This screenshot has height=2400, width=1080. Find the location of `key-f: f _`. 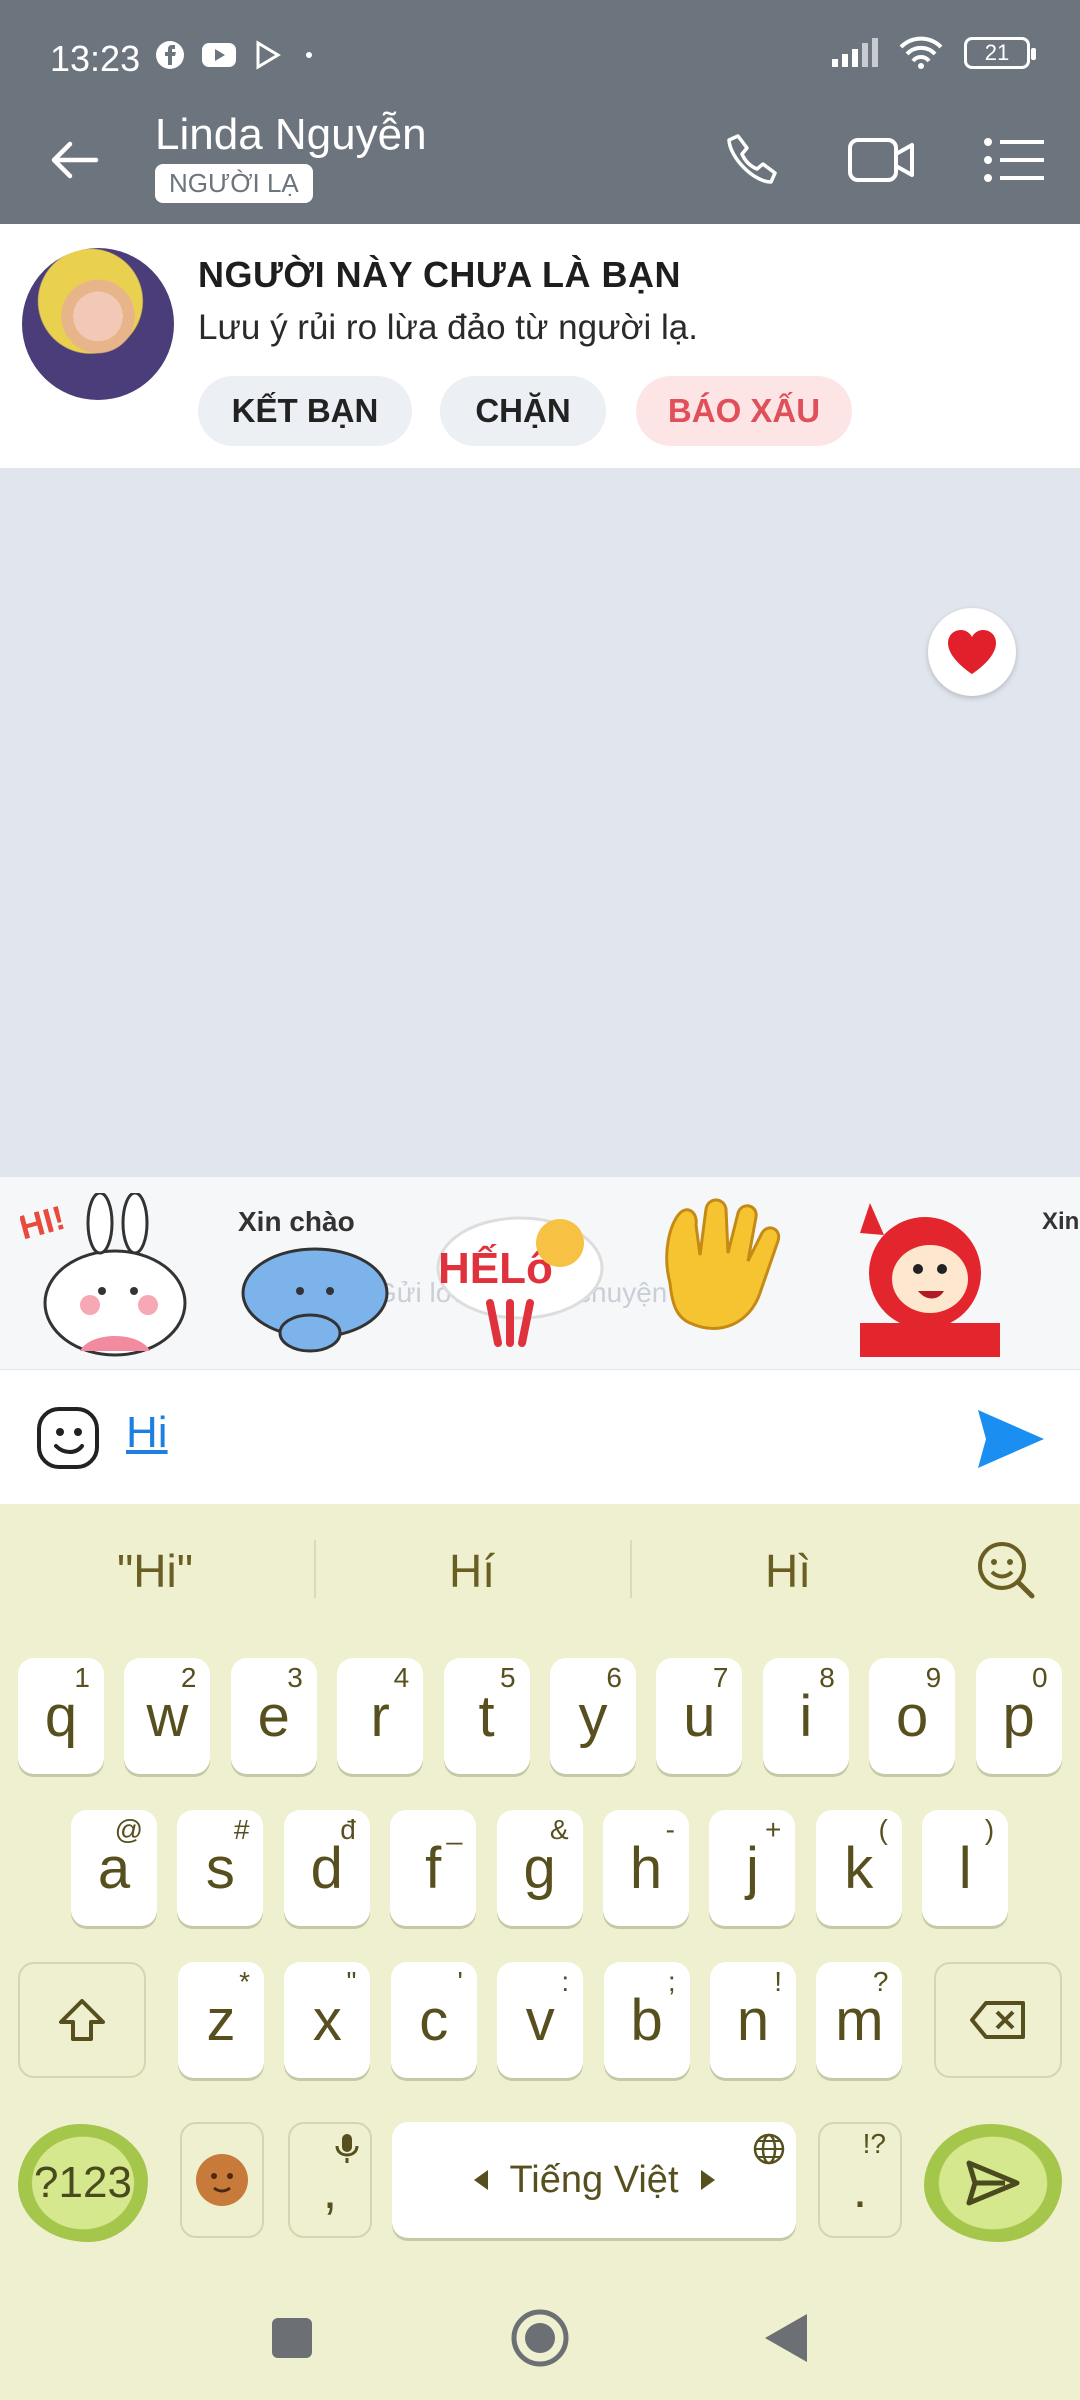

key-f: f _ is located at coordinates (433, 1868).